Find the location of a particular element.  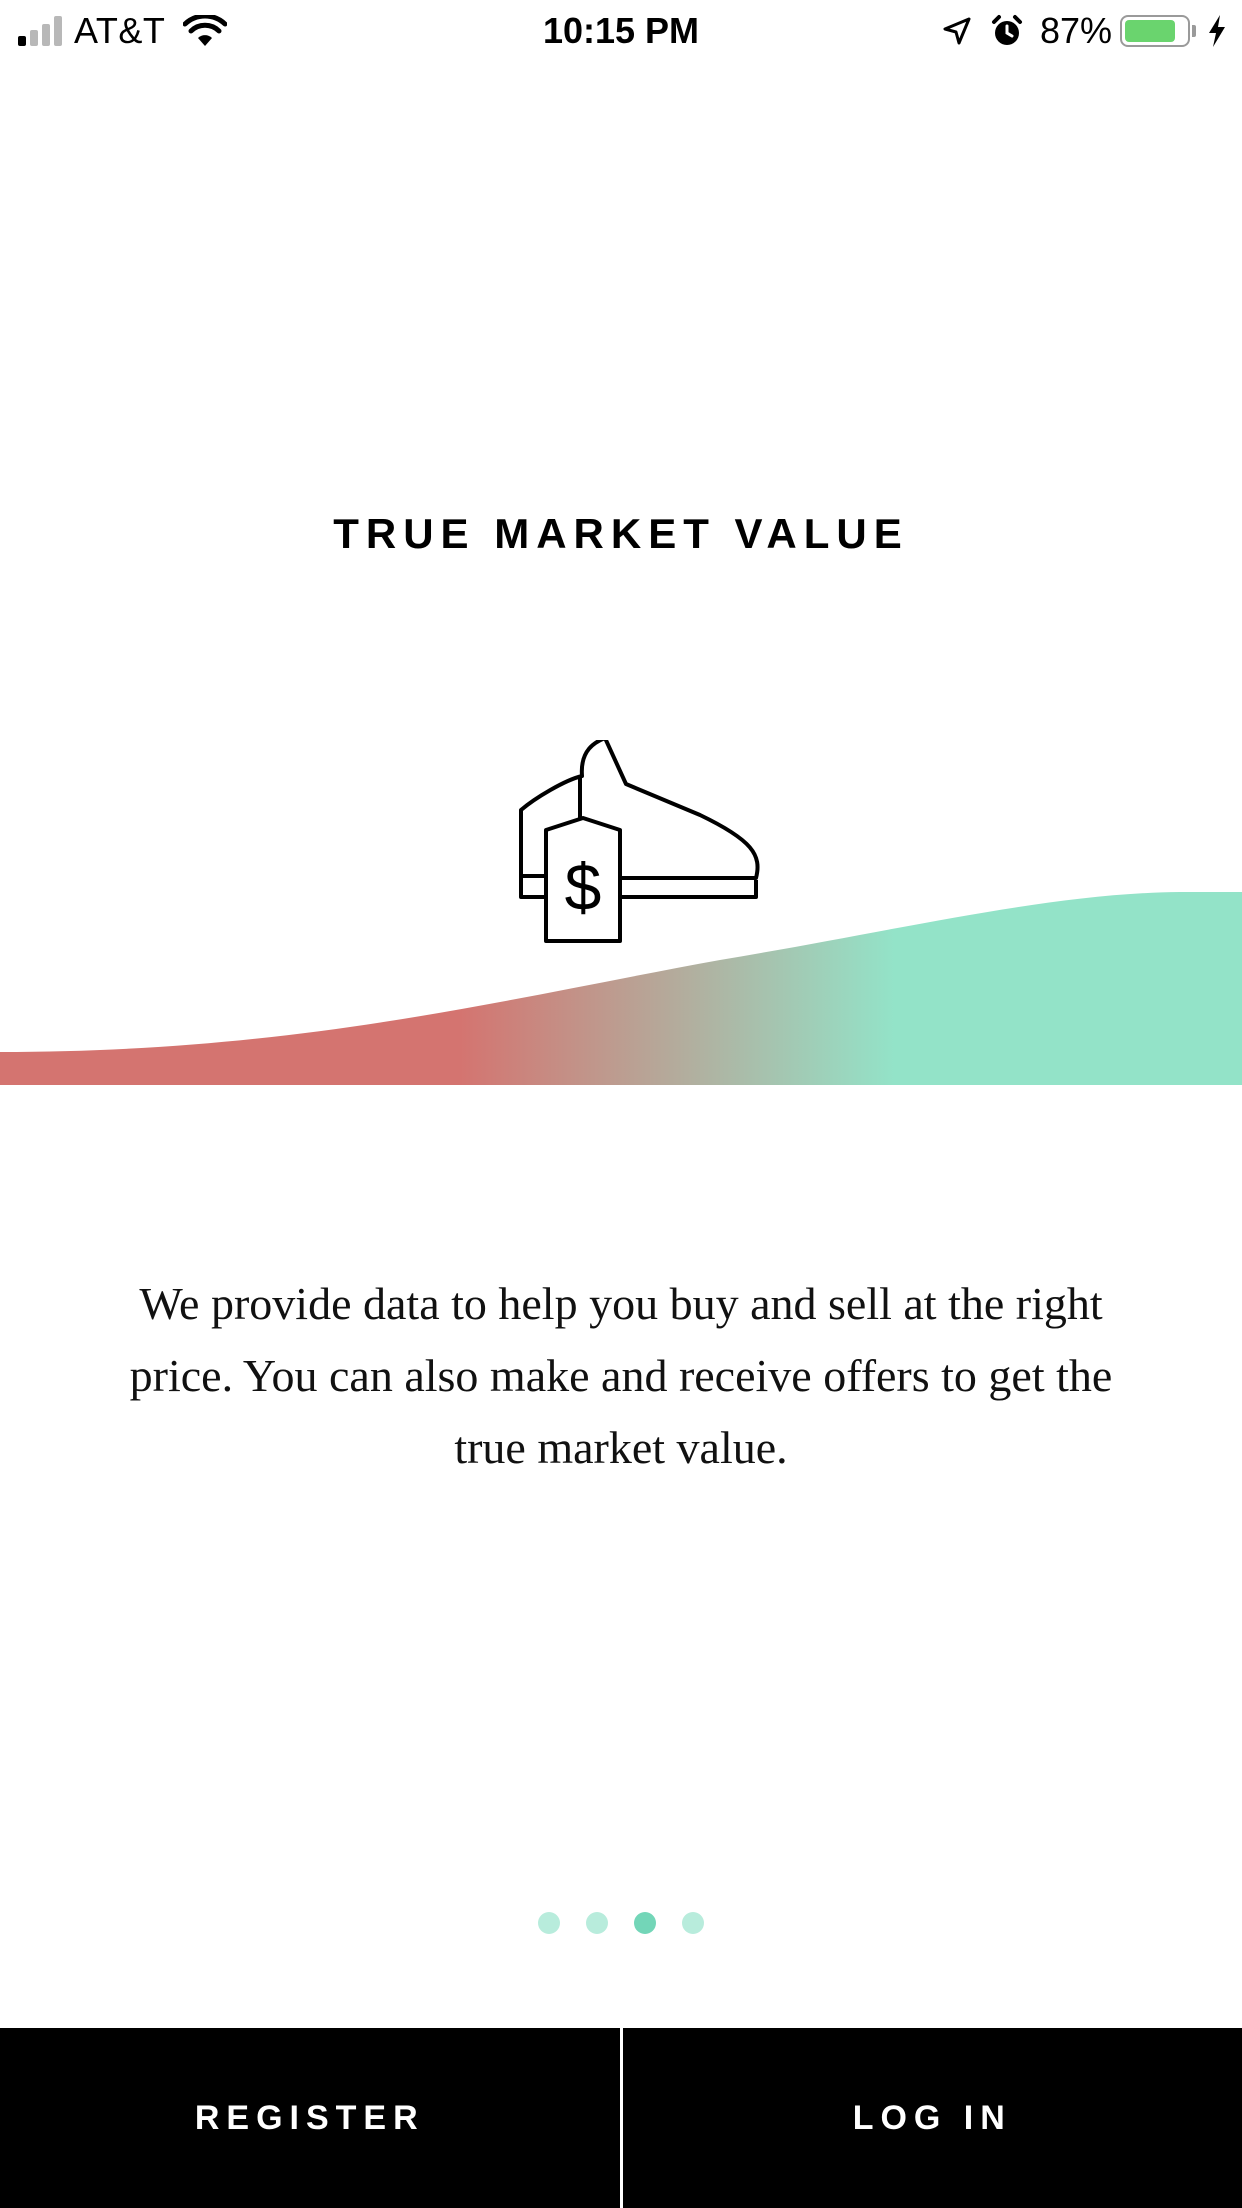

login-button: LOG IN is located at coordinates (932, 2118).